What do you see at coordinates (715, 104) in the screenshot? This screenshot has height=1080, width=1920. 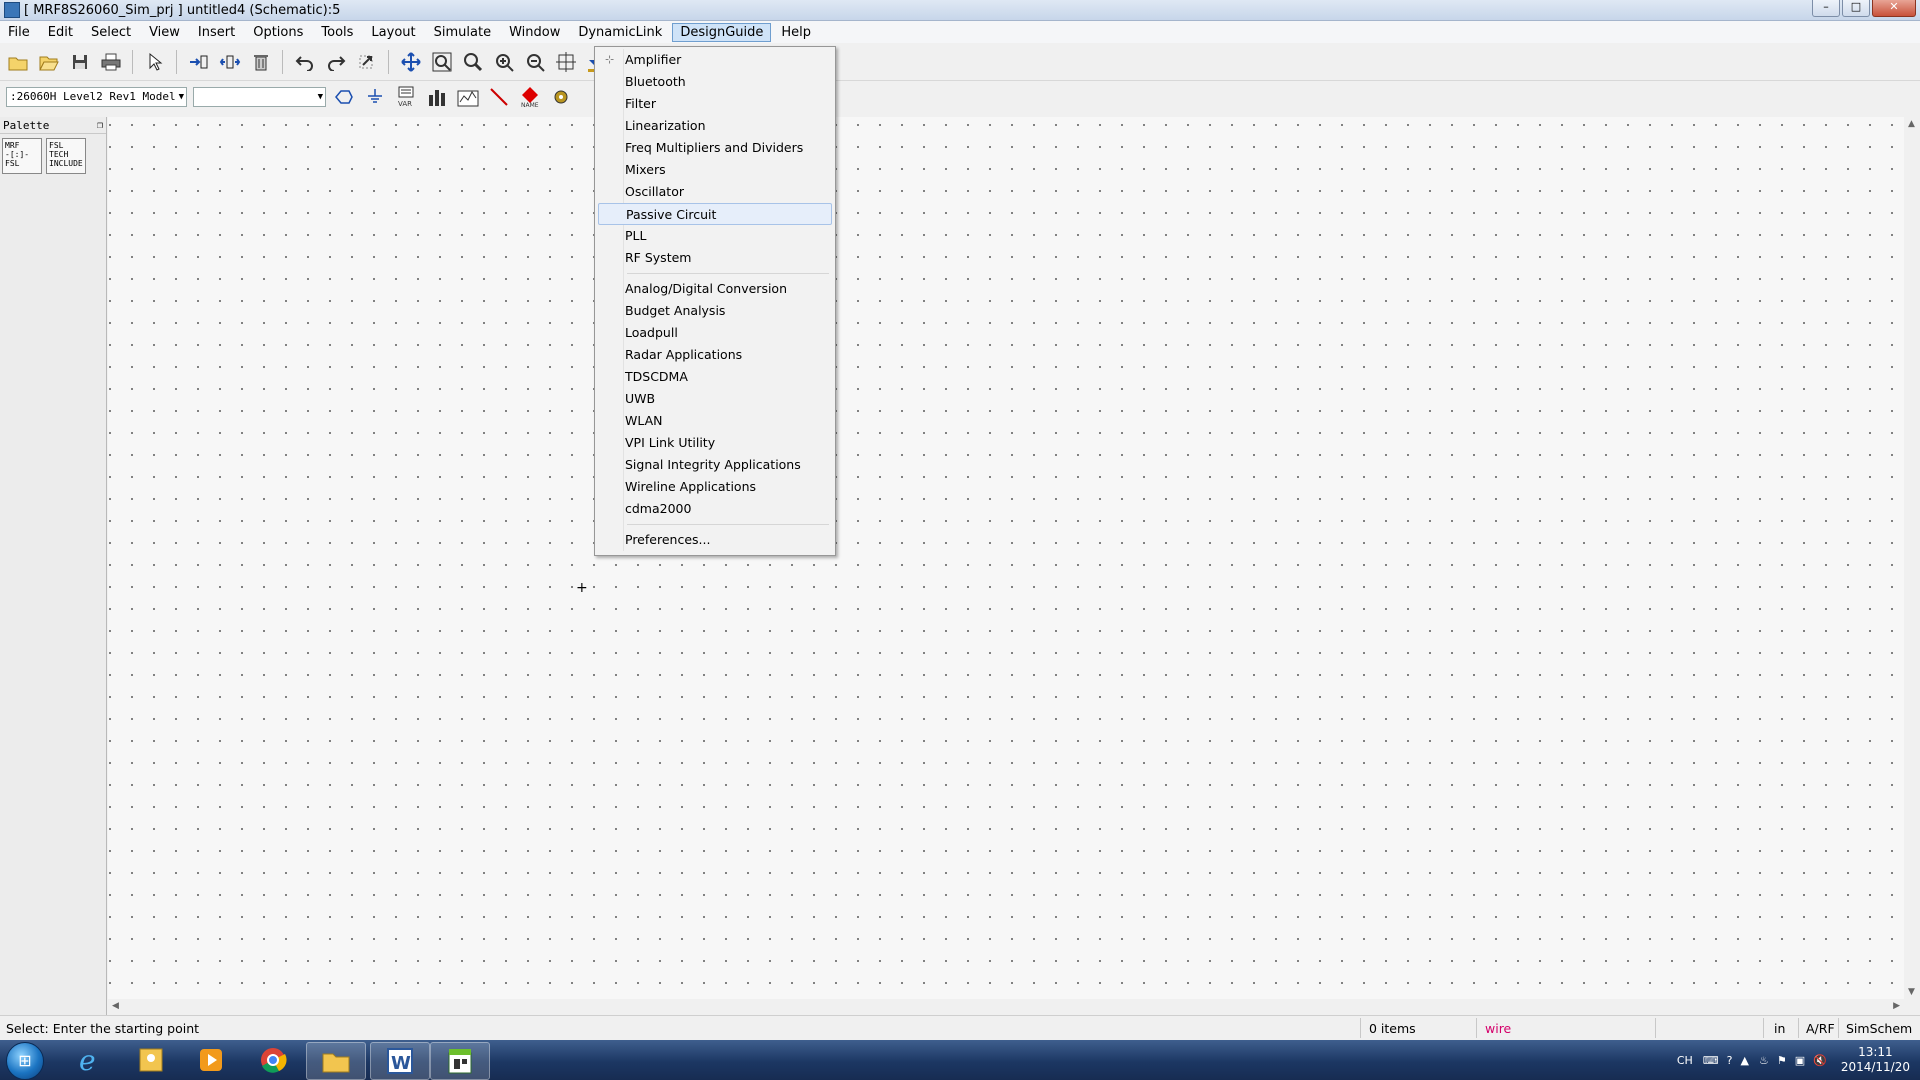 I see `menu-item-filter: Filter` at bounding box center [715, 104].